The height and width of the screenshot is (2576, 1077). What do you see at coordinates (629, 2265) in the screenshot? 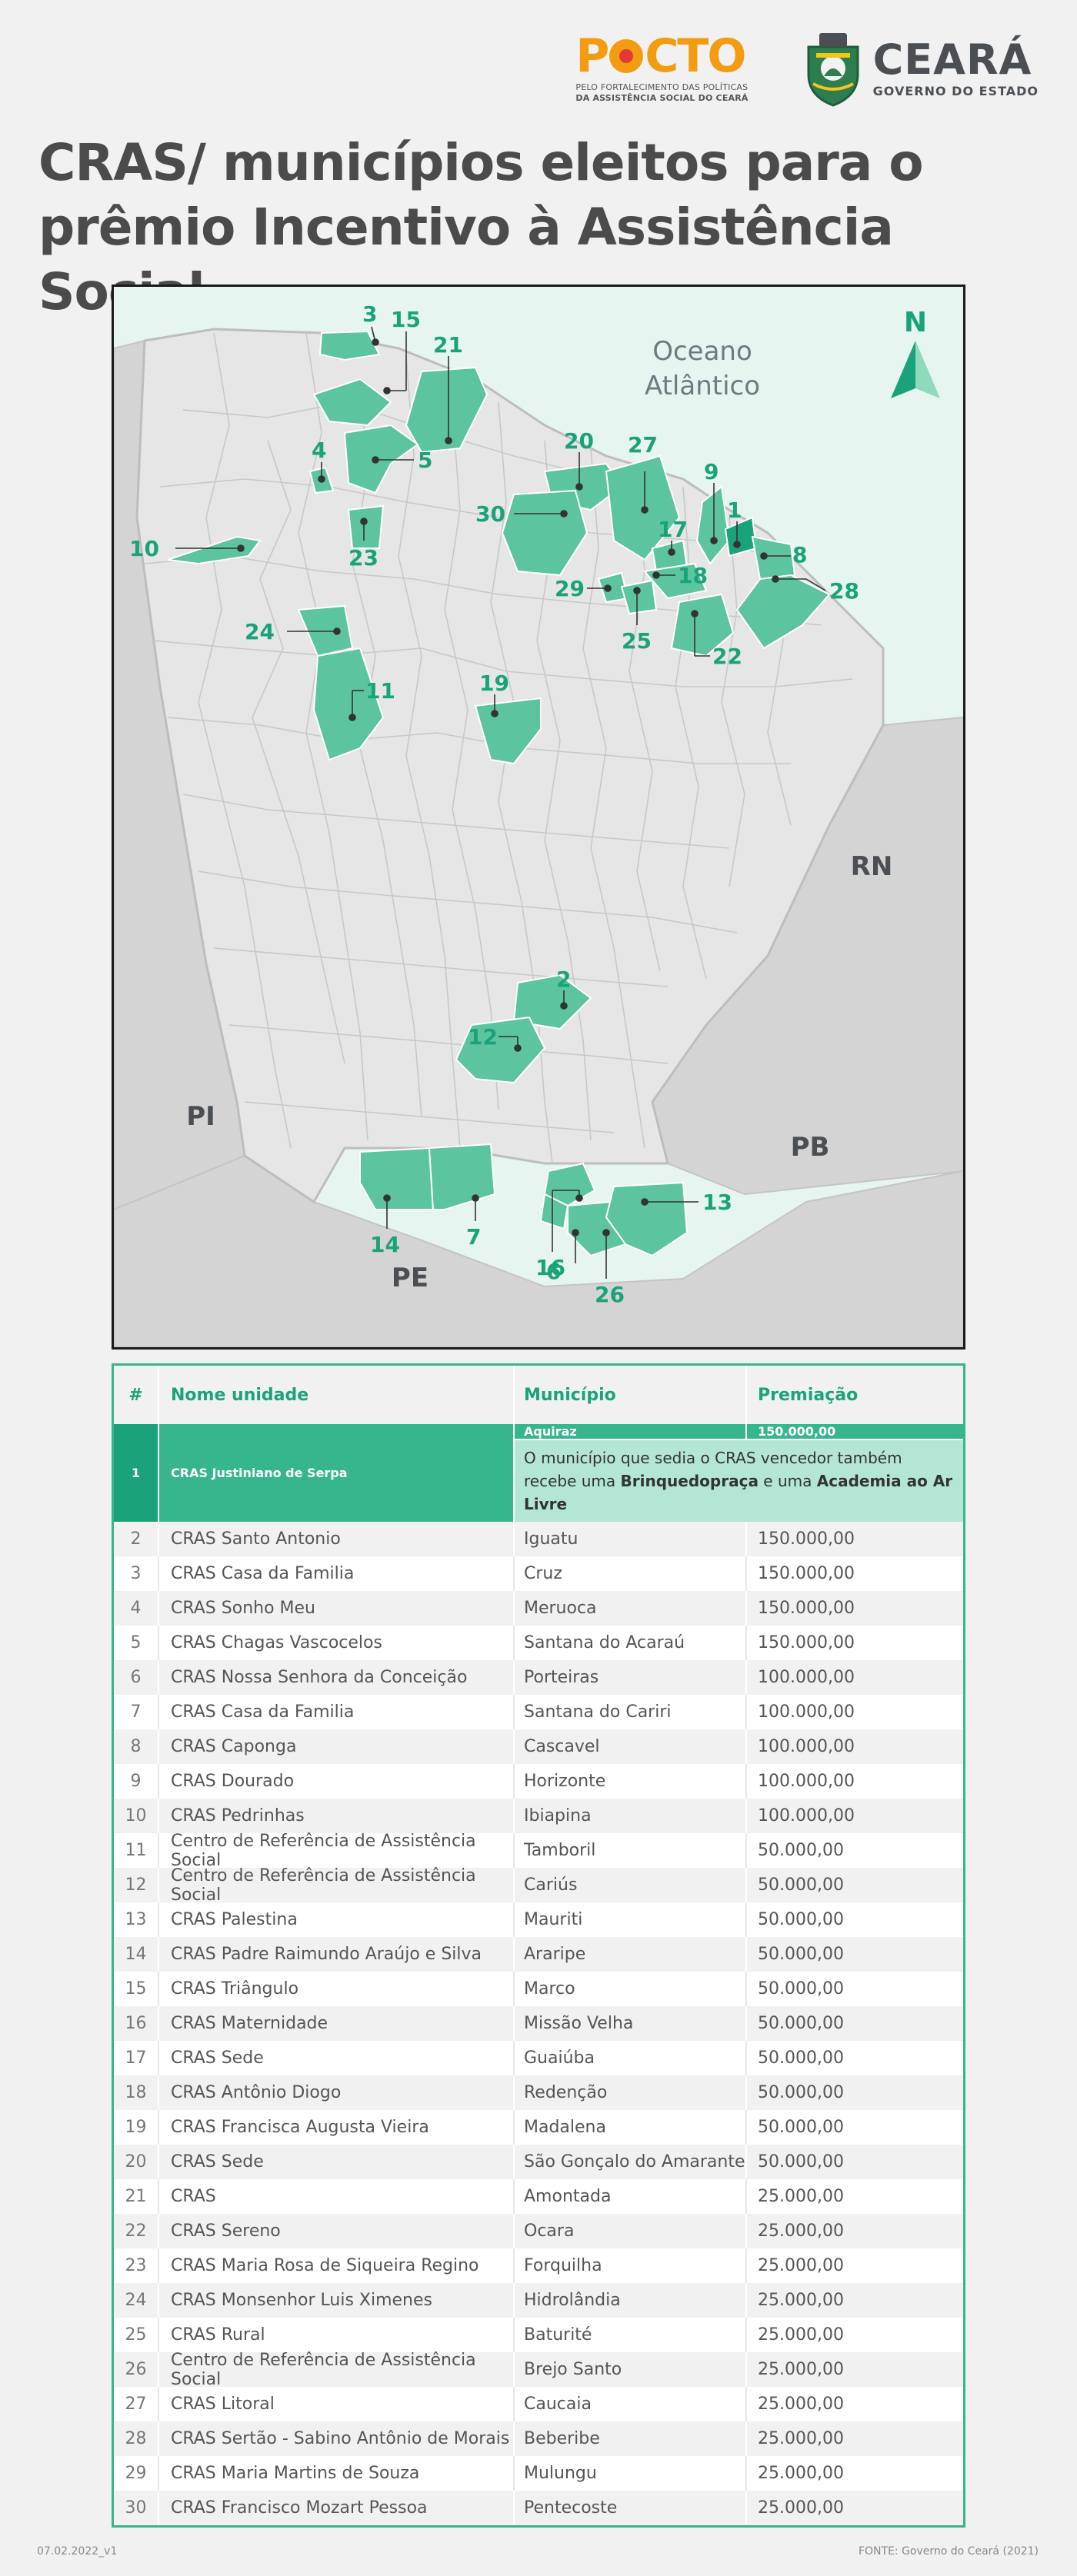
I see `row-municipio: Forquilha` at bounding box center [629, 2265].